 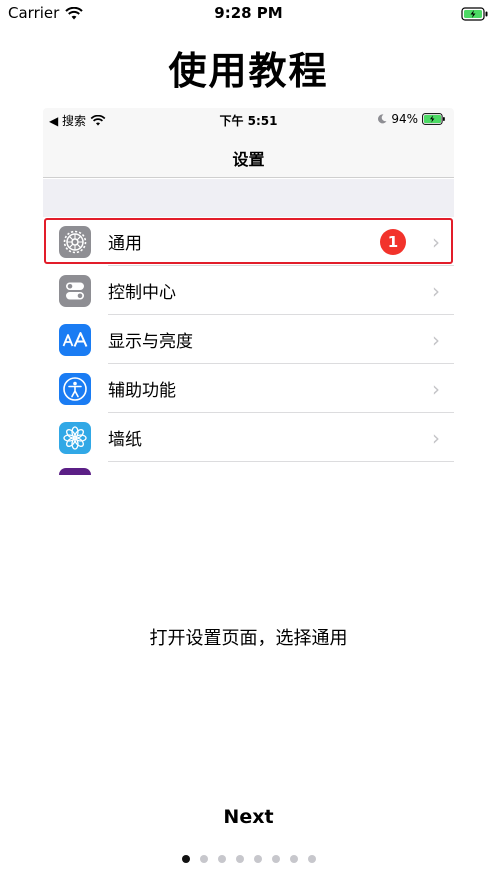 I want to click on accessibility-icon, so click(x=75, y=389).